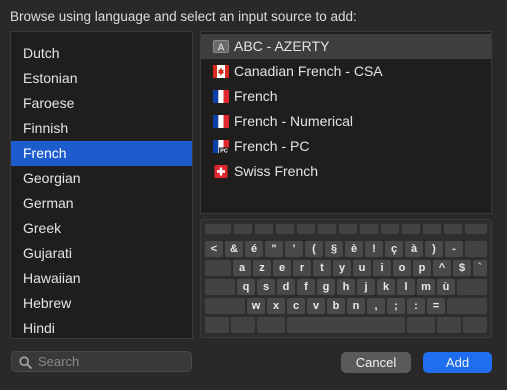 The width and height of the screenshot is (507, 390). I want to click on language-label: Hawaiian, so click(52, 278).